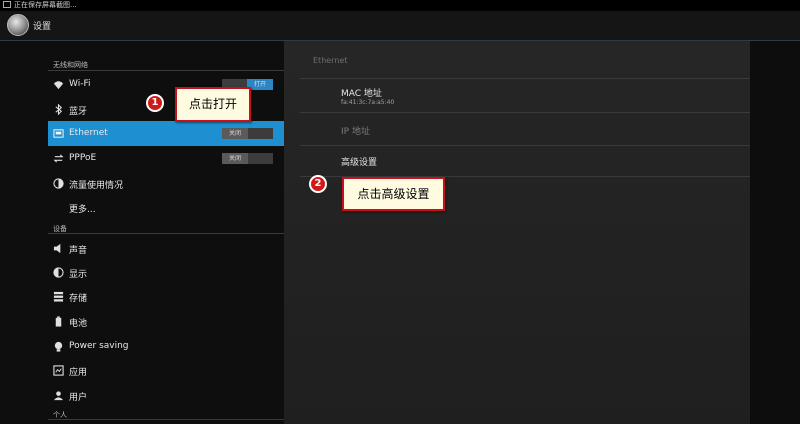 The image size is (800, 424). I want to click on sidebar-item-label: 用户, so click(78, 398).